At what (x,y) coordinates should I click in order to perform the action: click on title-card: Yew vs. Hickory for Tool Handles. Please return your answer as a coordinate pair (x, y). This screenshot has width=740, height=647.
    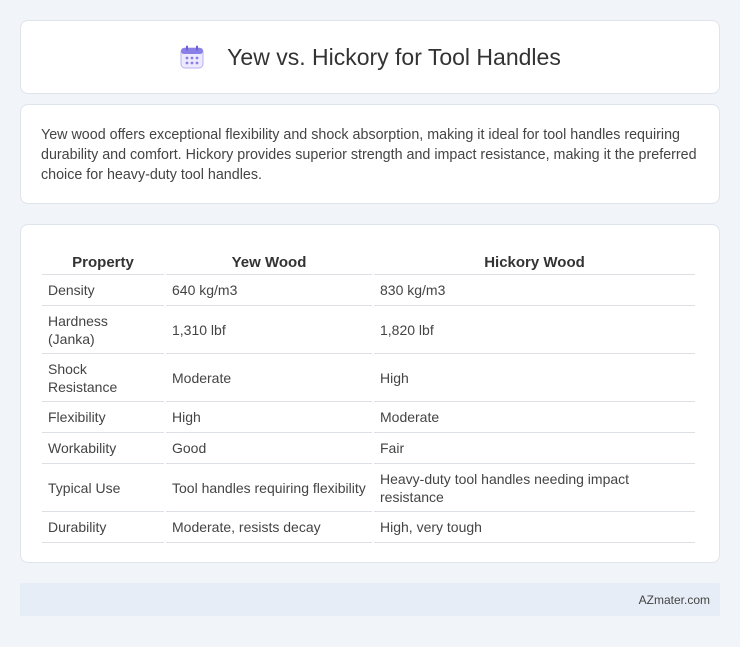
    Looking at the image, I should click on (370, 57).